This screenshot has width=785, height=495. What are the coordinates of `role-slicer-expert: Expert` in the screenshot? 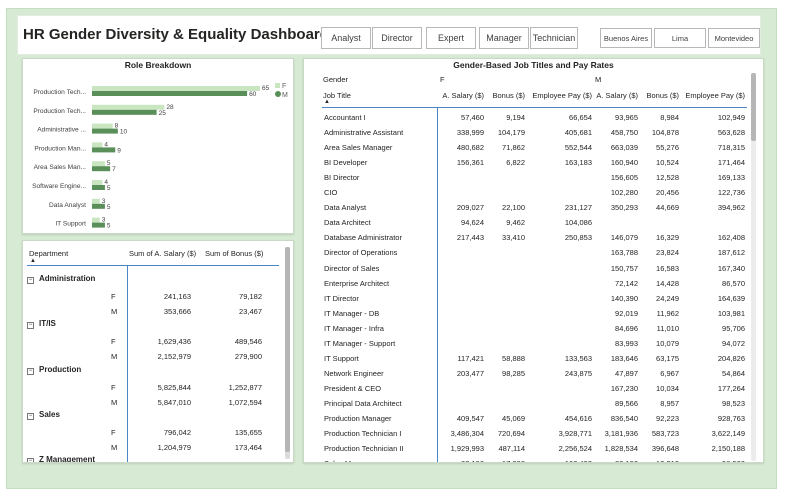 It's located at (451, 38).